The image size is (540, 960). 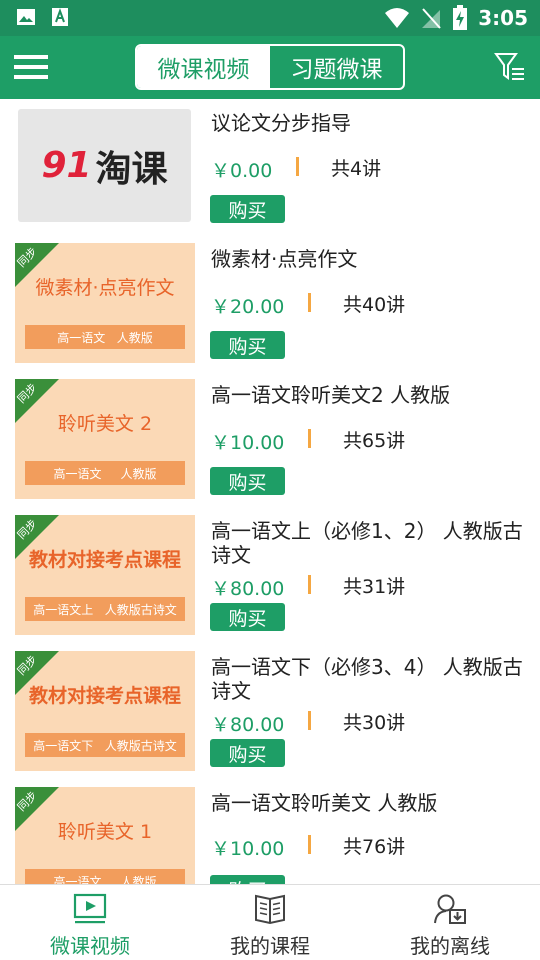 I want to click on brand-logo: 91 淘课, so click(x=104, y=167).